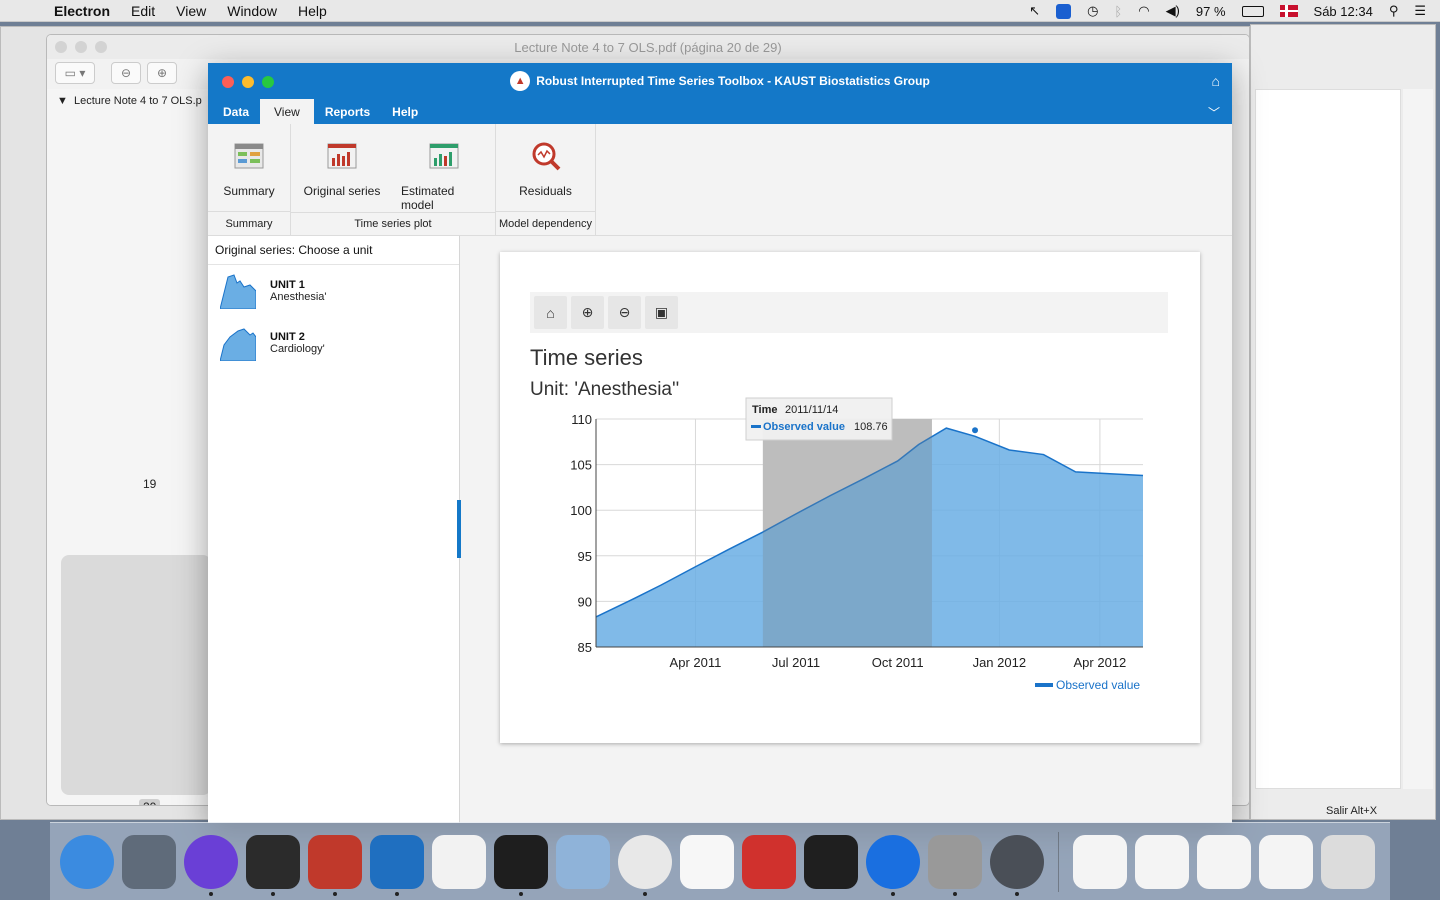 The width and height of the screenshot is (1440, 900). I want to click on y-tick-label: 85, so click(585, 647).